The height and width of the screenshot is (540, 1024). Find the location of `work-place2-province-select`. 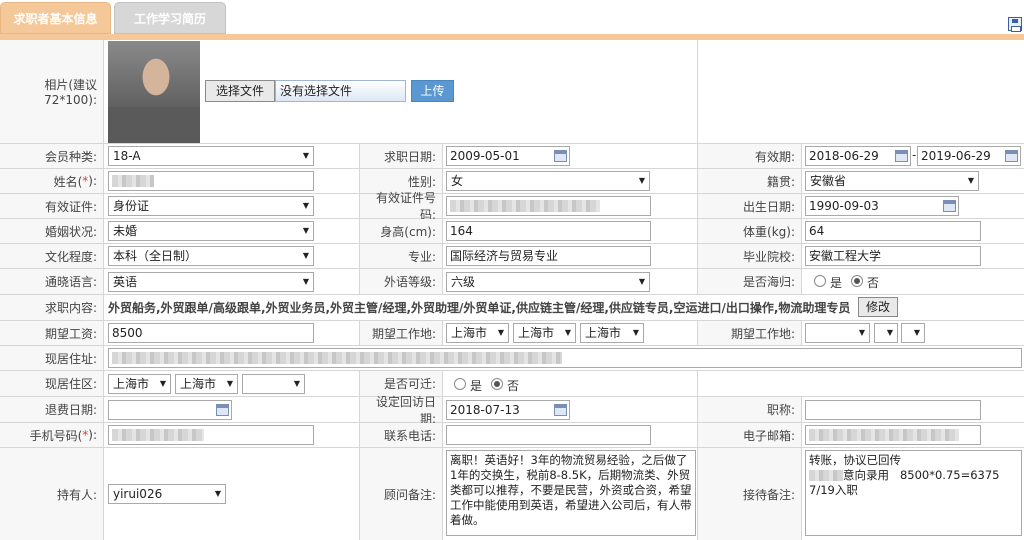

work-place2-province-select is located at coordinates (837, 333).